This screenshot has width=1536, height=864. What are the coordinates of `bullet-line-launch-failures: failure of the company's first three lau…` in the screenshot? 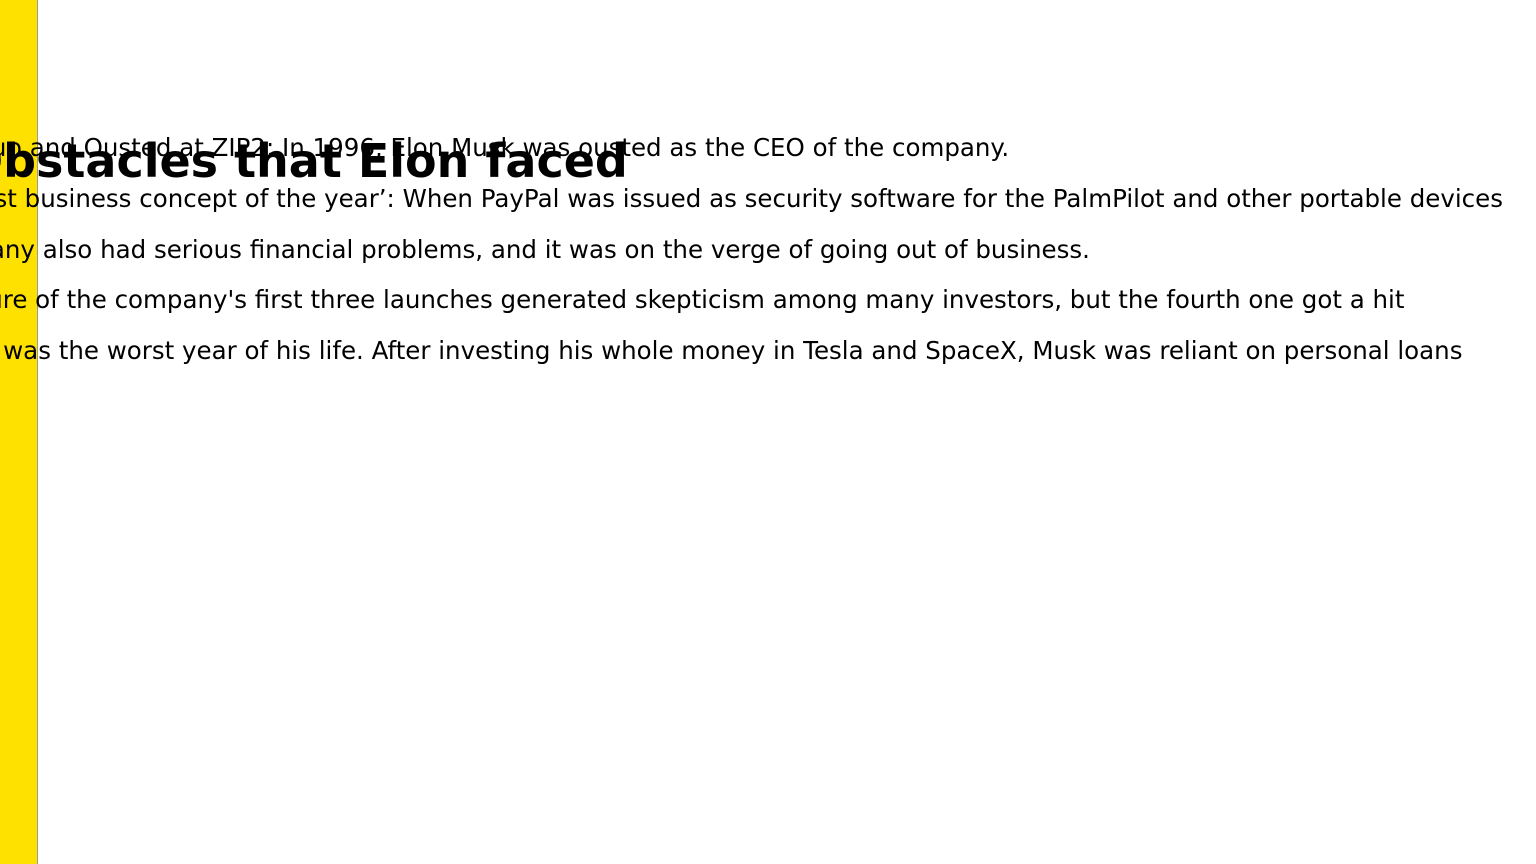 It's located at (702, 299).